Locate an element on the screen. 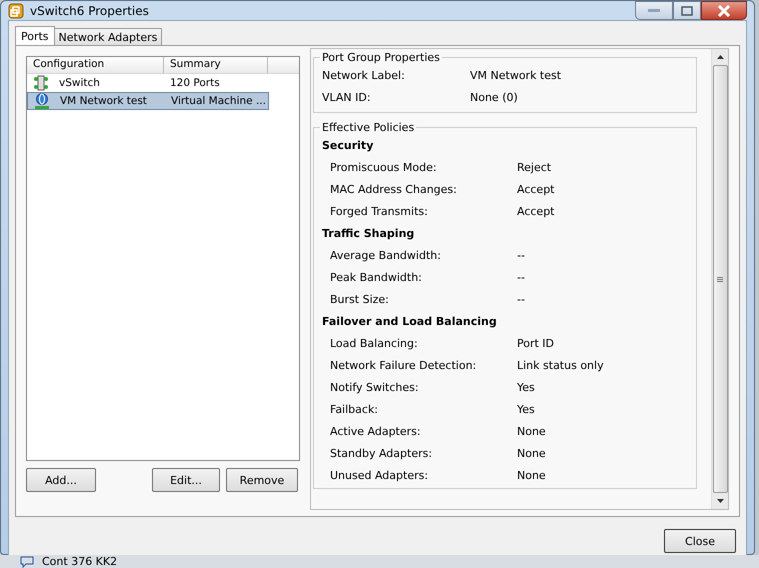 The height and width of the screenshot is (568, 759). row-summary: 120 Ports is located at coordinates (195, 83).